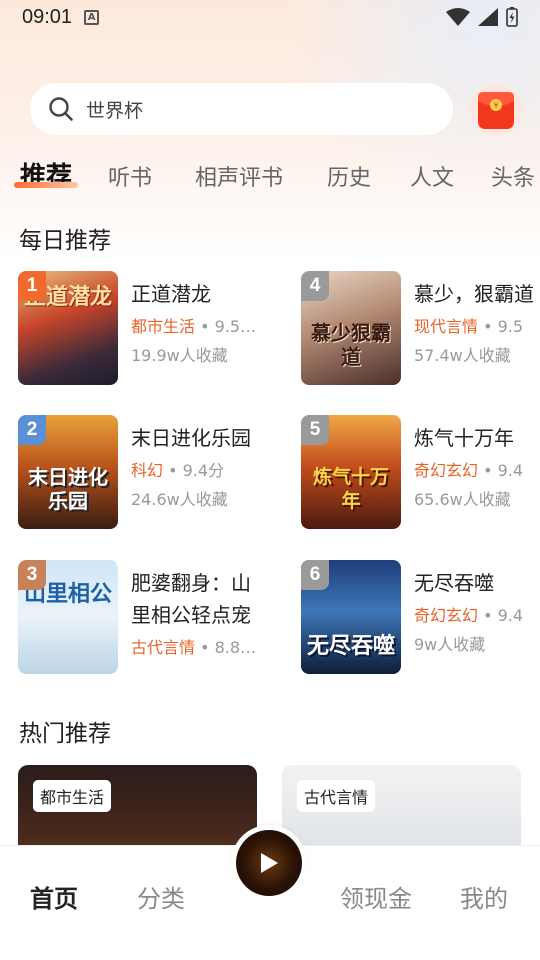 The image size is (540, 960). Describe the element at coordinates (68, 617) in the screenshot. I see `book-cover: 山里相公 3` at that location.